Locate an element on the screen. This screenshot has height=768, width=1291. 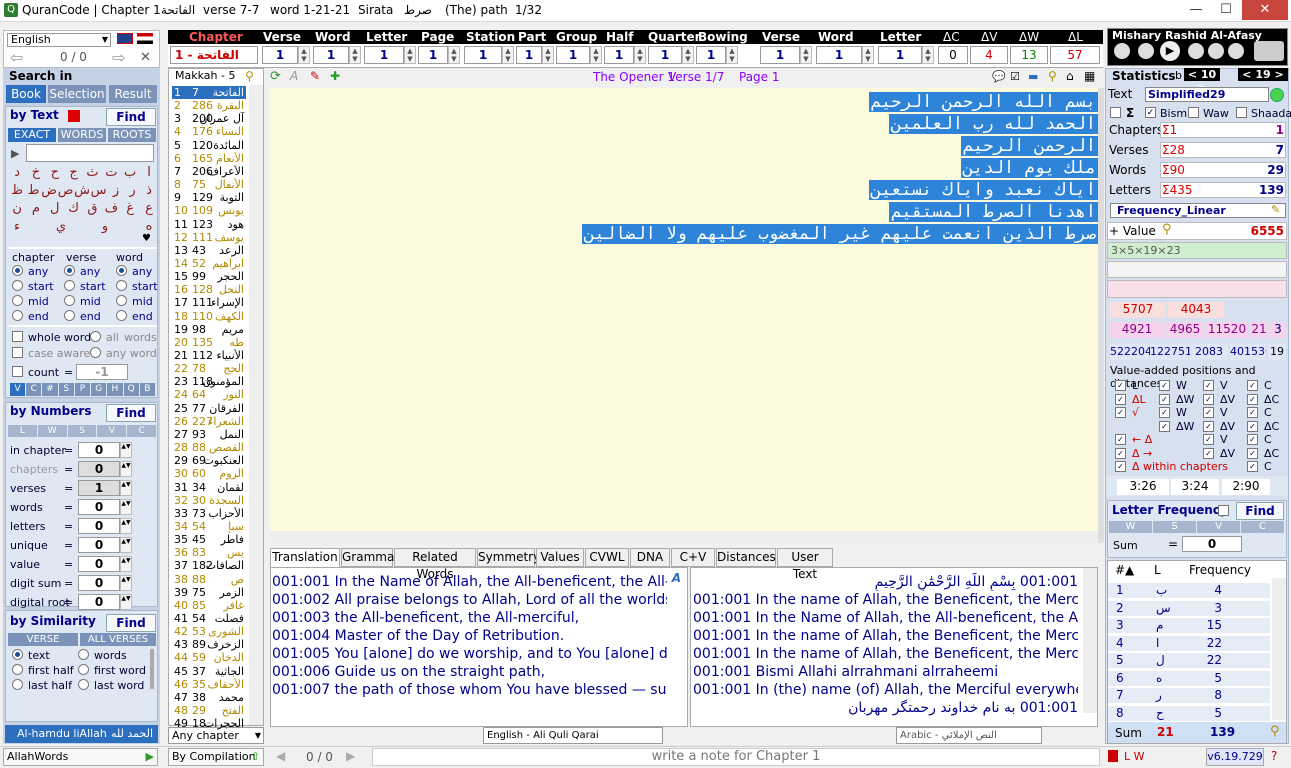
letter-key: ي is located at coordinates (61, 228).